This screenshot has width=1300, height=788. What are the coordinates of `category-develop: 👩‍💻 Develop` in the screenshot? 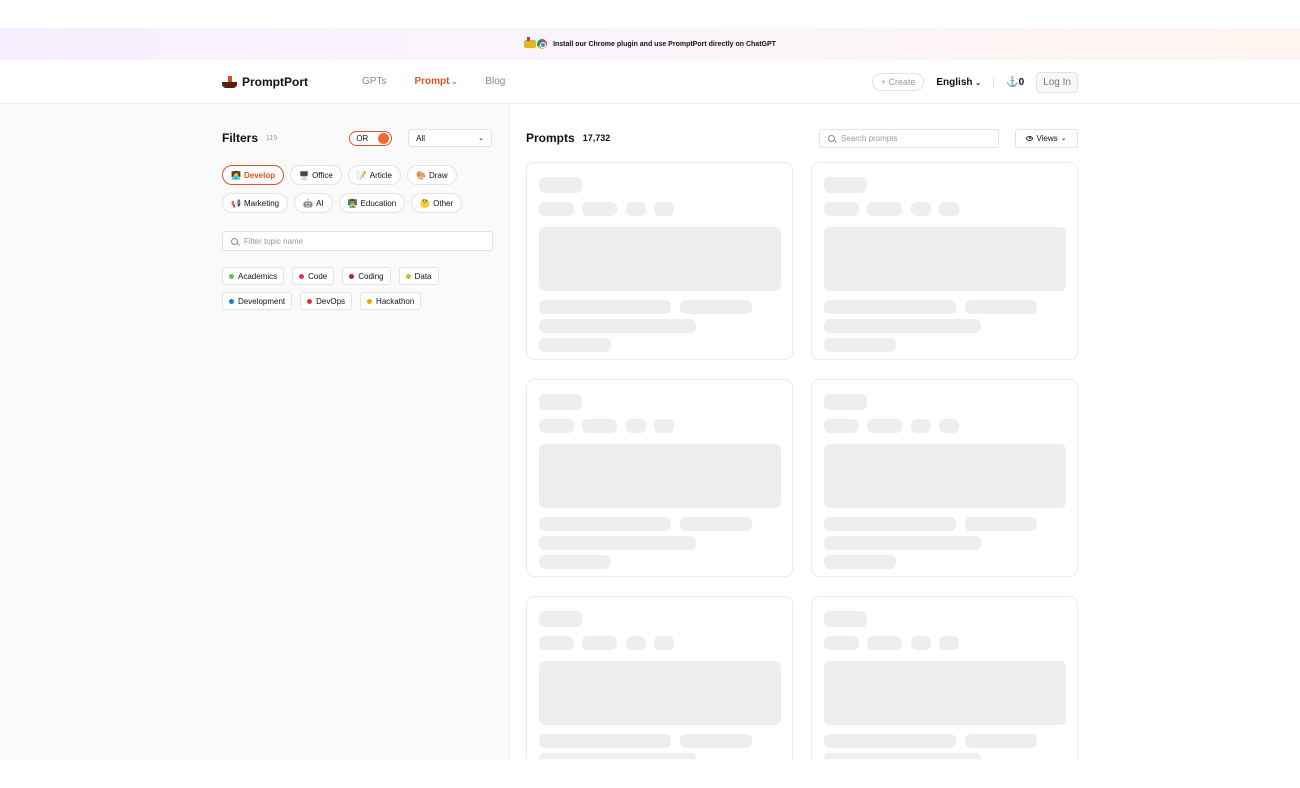 It's located at (253, 175).